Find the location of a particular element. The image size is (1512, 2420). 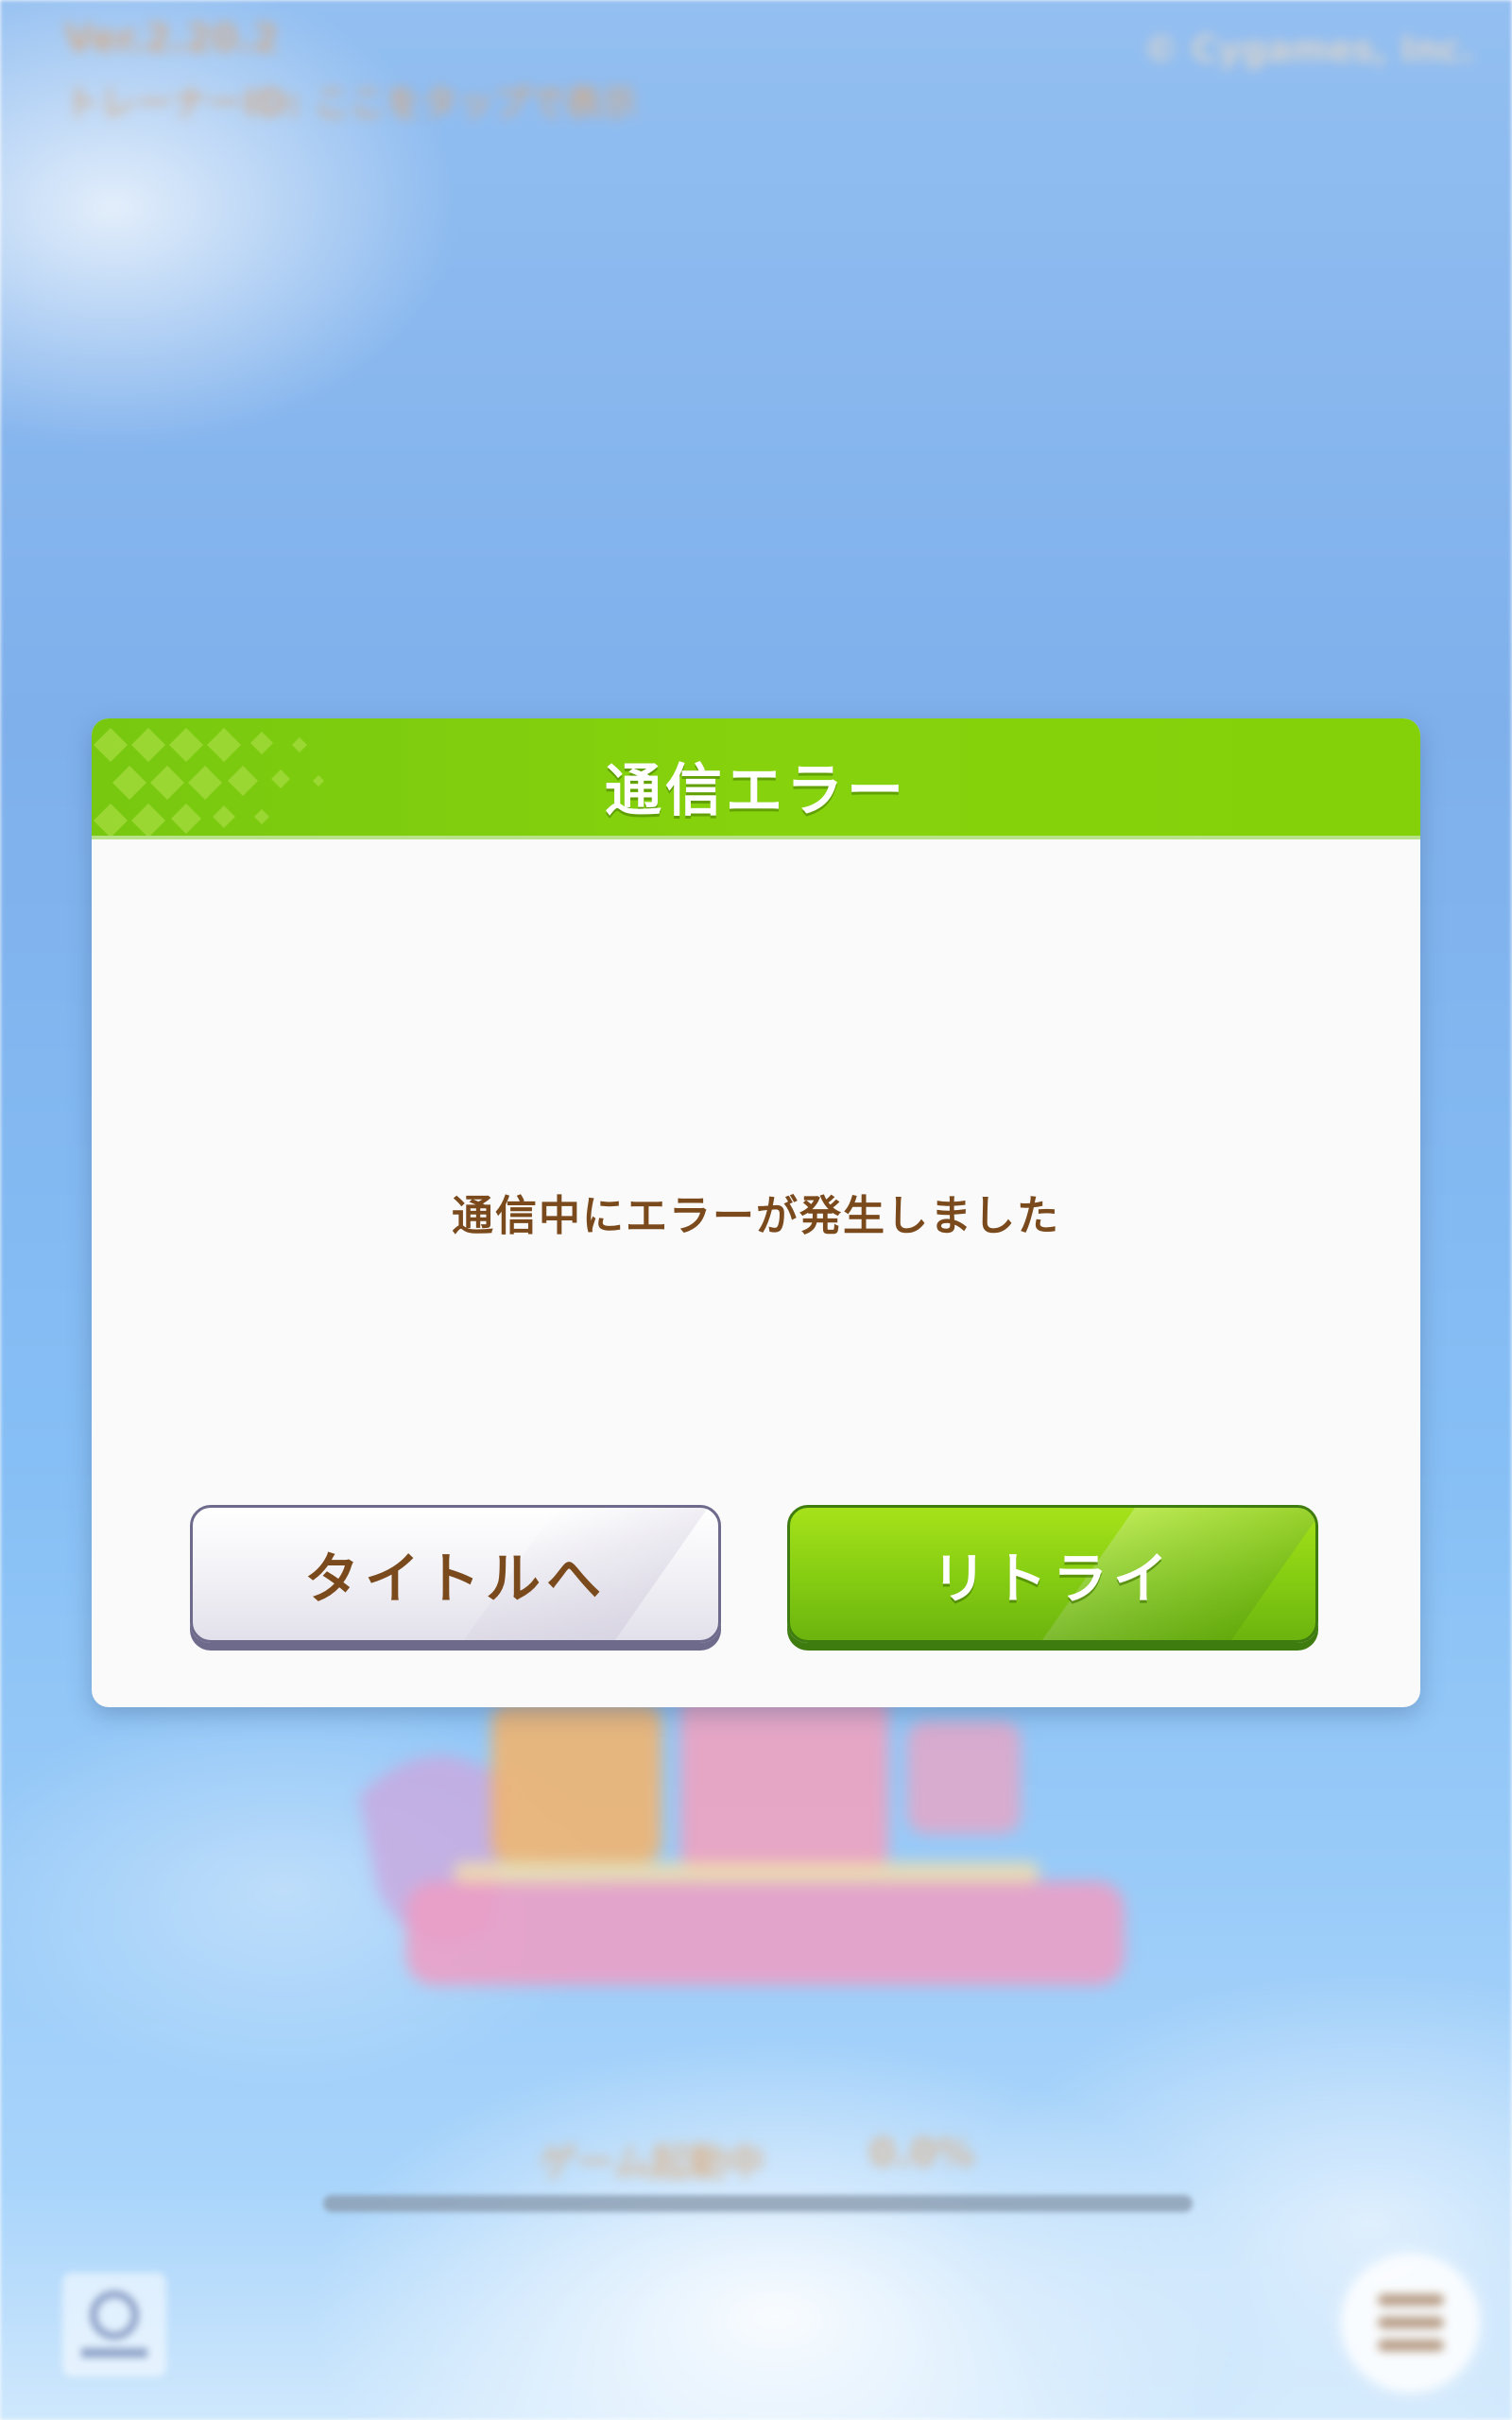

retry-button: リトライ is located at coordinates (1052, 1574).